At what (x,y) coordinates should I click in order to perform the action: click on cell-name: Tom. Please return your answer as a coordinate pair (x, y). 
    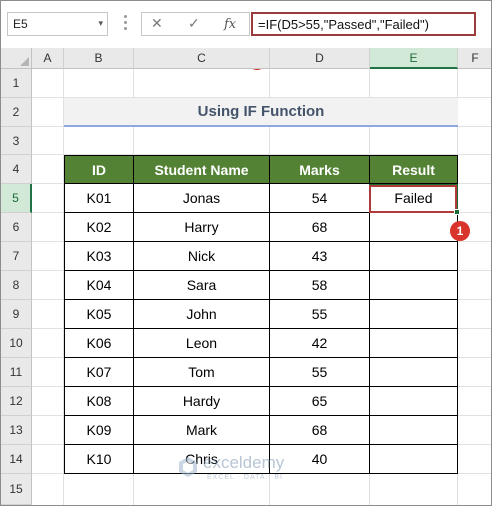
    Looking at the image, I should click on (202, 372).